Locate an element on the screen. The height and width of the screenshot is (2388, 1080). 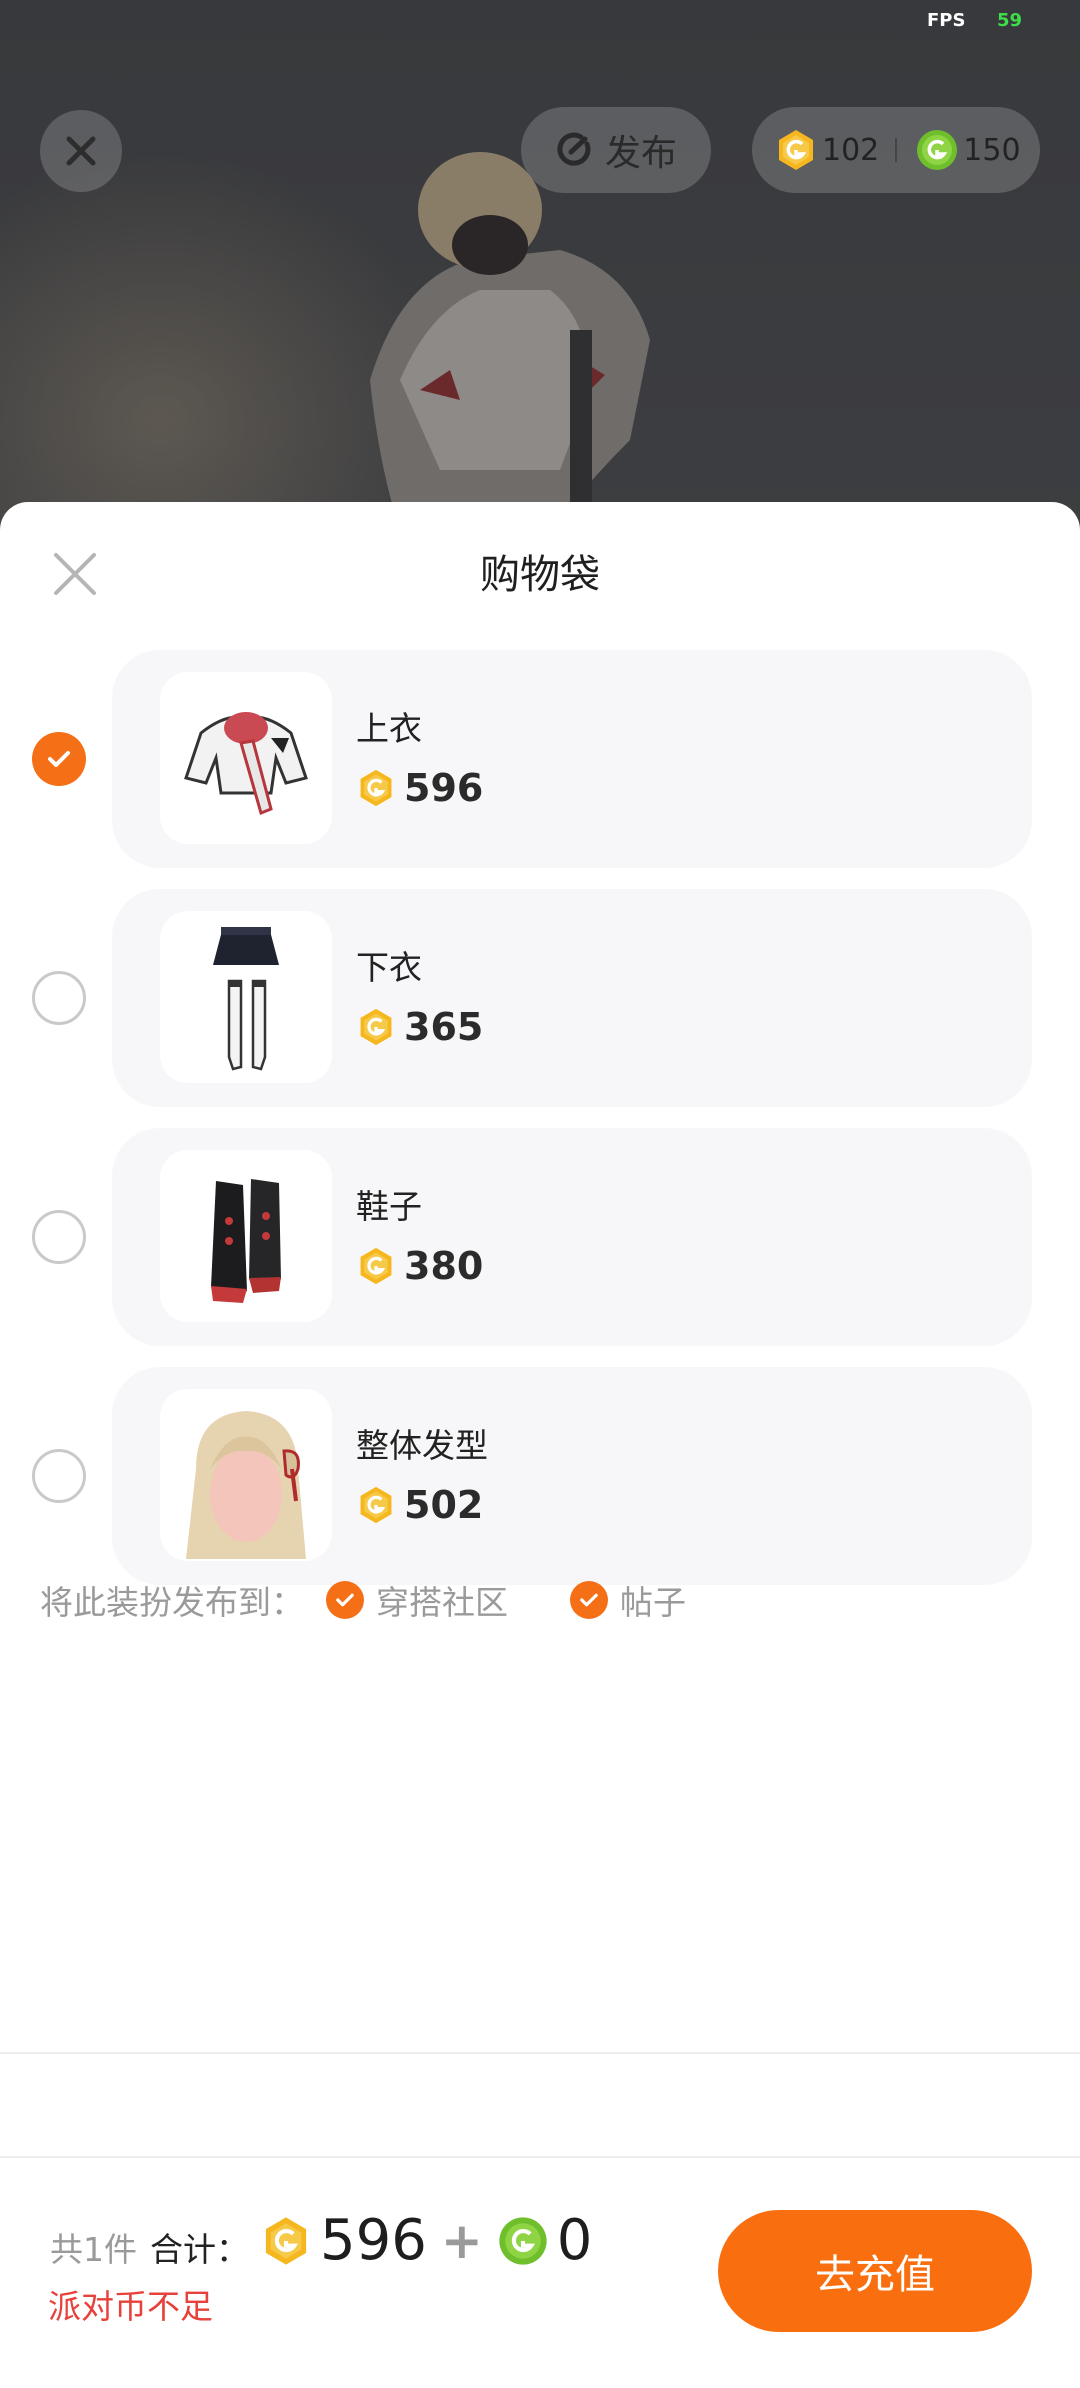
item-price-value: 380 is located at coordinates (444, 1266).